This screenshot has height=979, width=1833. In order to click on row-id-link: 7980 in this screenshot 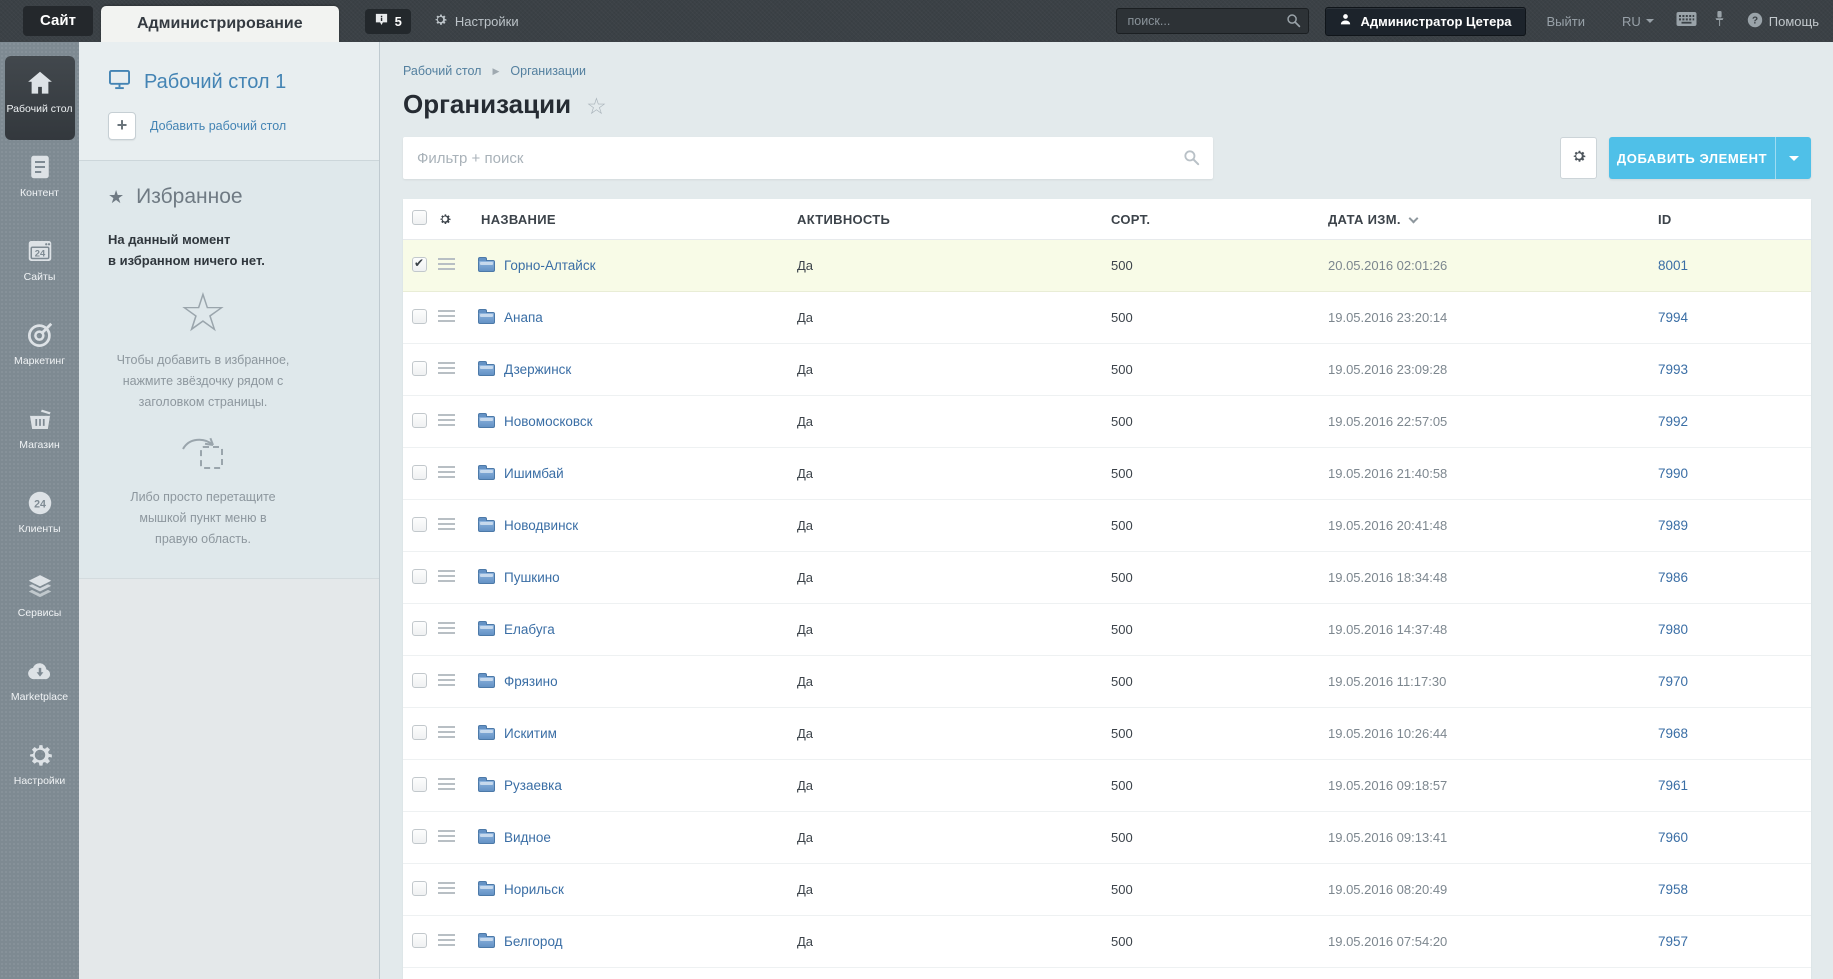, I will do `click(1673, 629)`.